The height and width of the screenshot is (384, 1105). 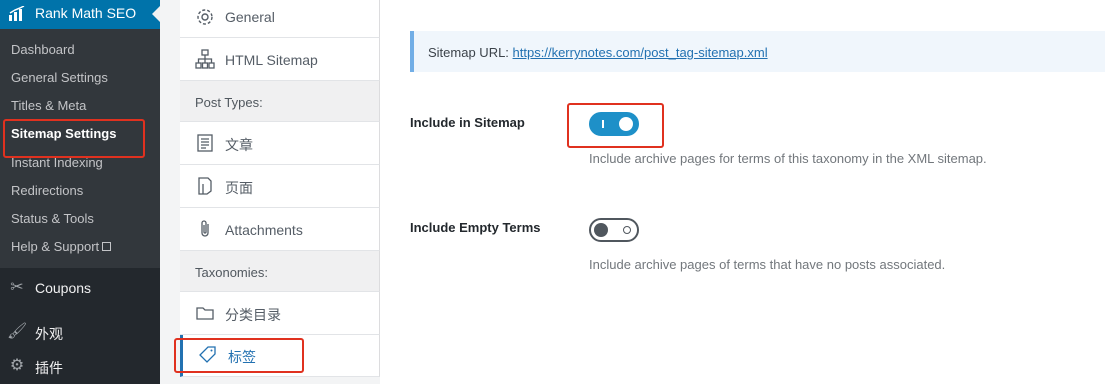 What do you see at coordinates (208, 355) in the screenshot?
I see `tag-icon` at bounding box center [208, 355].